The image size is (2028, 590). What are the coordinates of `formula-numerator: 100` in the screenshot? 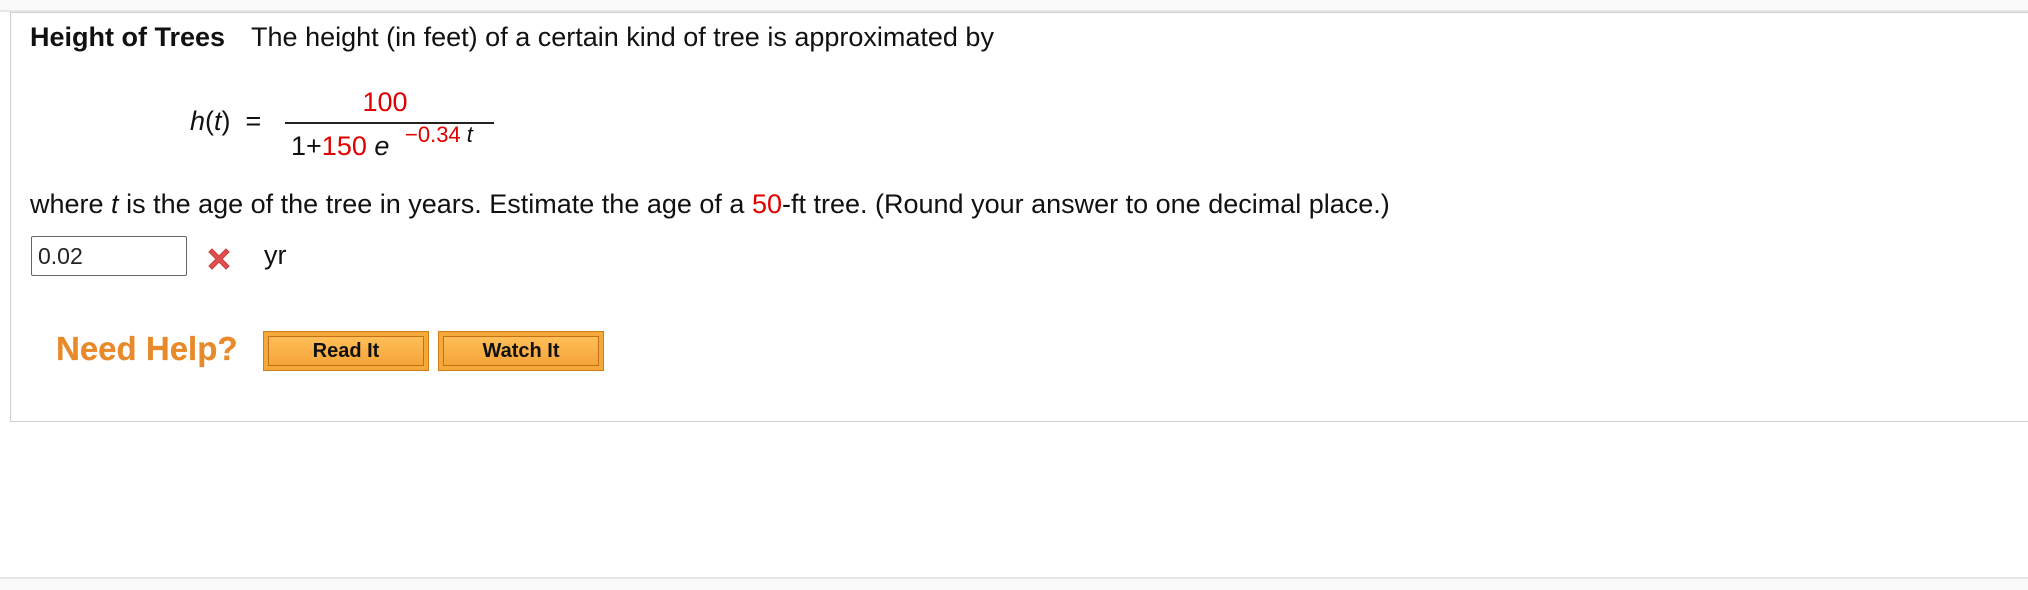 It's located at (385, 102).